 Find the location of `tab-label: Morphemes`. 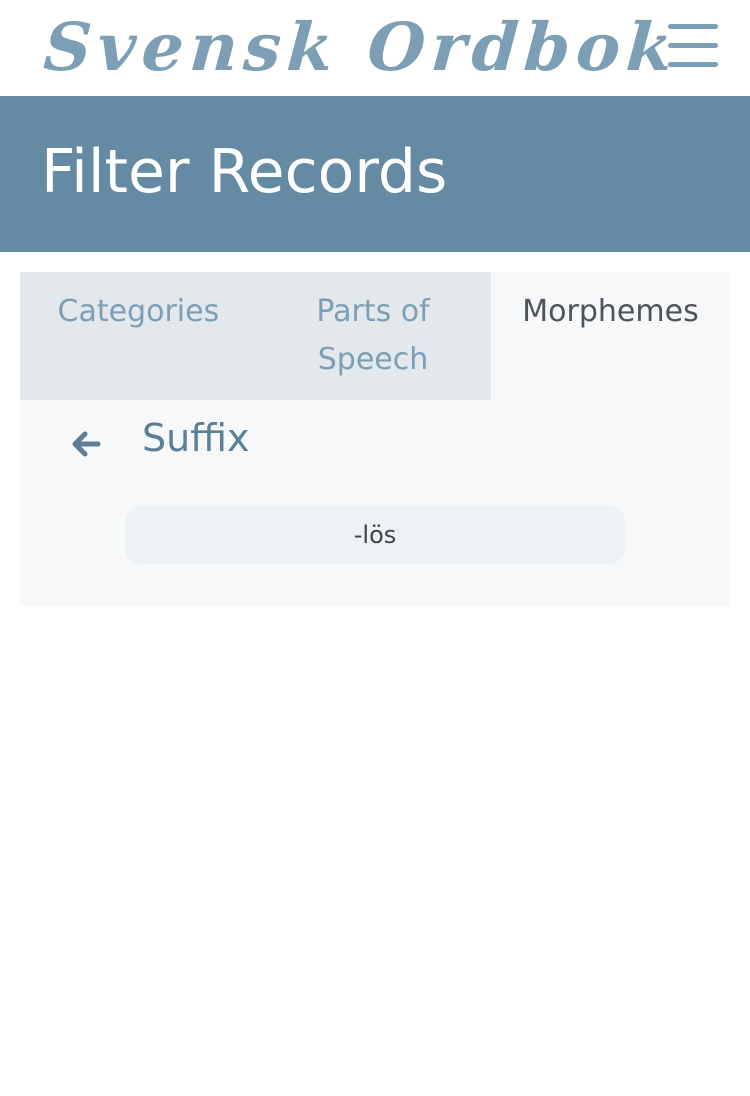

tab-label: Morphemes is located at coordinates (610, 311).